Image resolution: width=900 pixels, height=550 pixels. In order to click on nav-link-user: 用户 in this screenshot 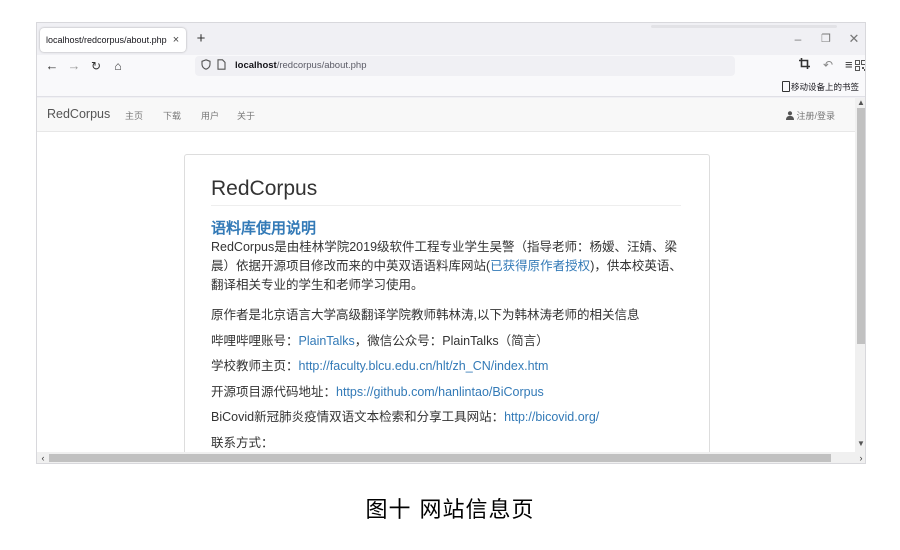, I will do `click(210, 115)`.